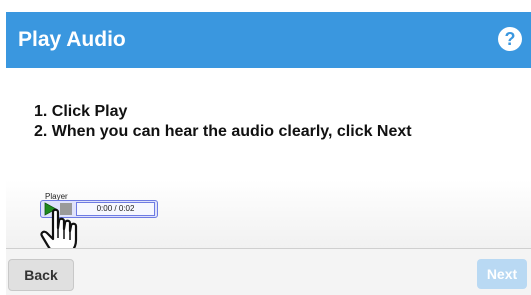  Describe the element at coordinates (41, 275) in the screenshot. I see `back-button: Back` at that location.